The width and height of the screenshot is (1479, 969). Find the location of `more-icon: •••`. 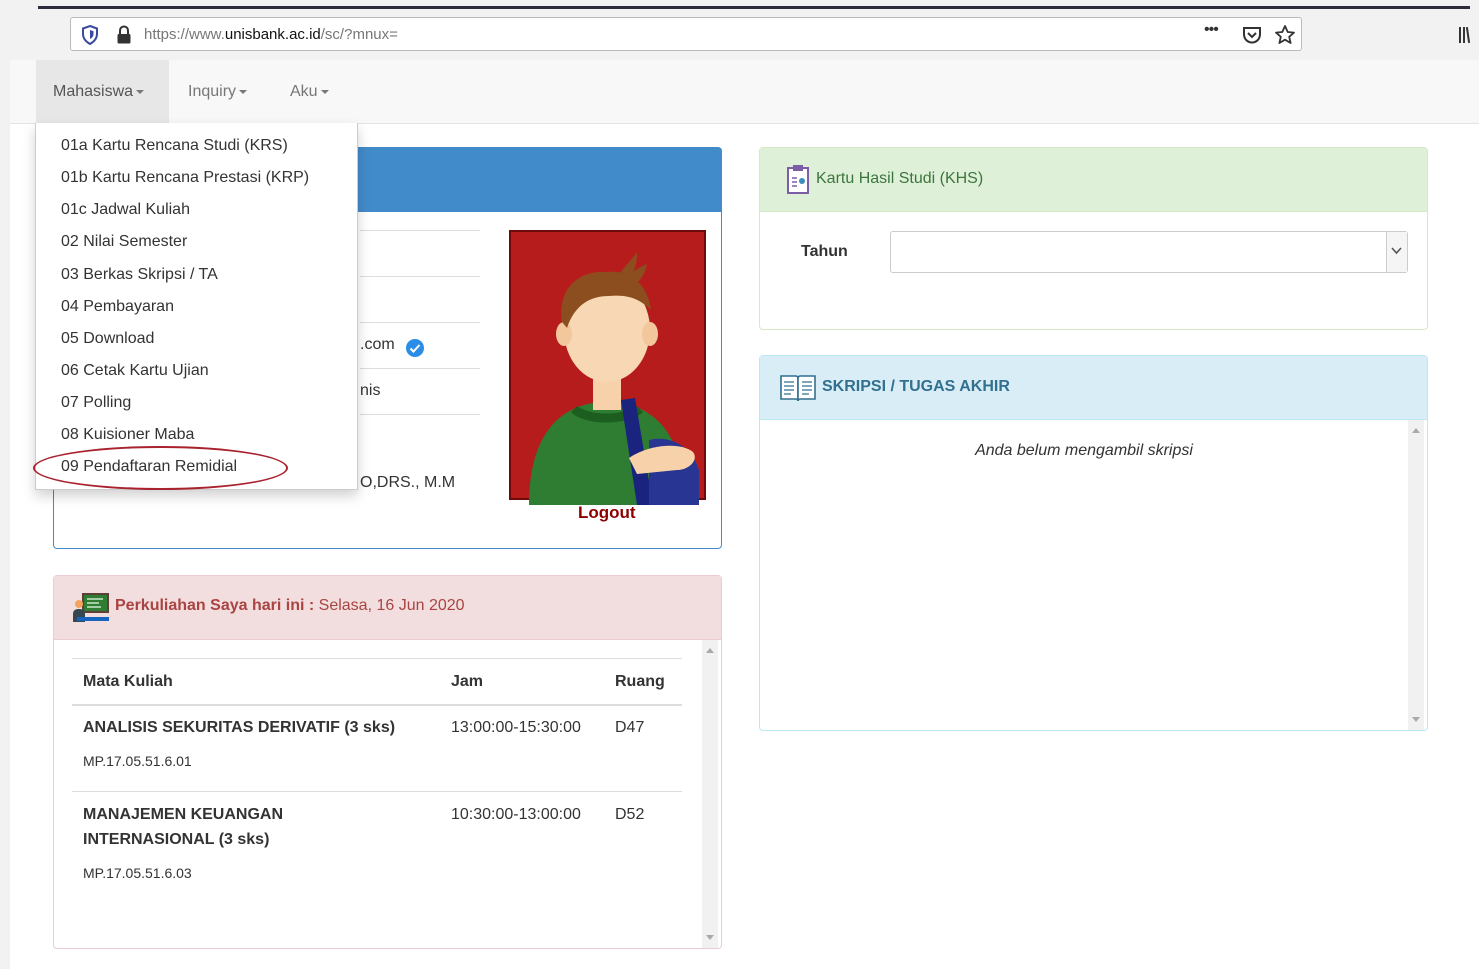

more-icon: ••• is located at coordinates (1215, 32).